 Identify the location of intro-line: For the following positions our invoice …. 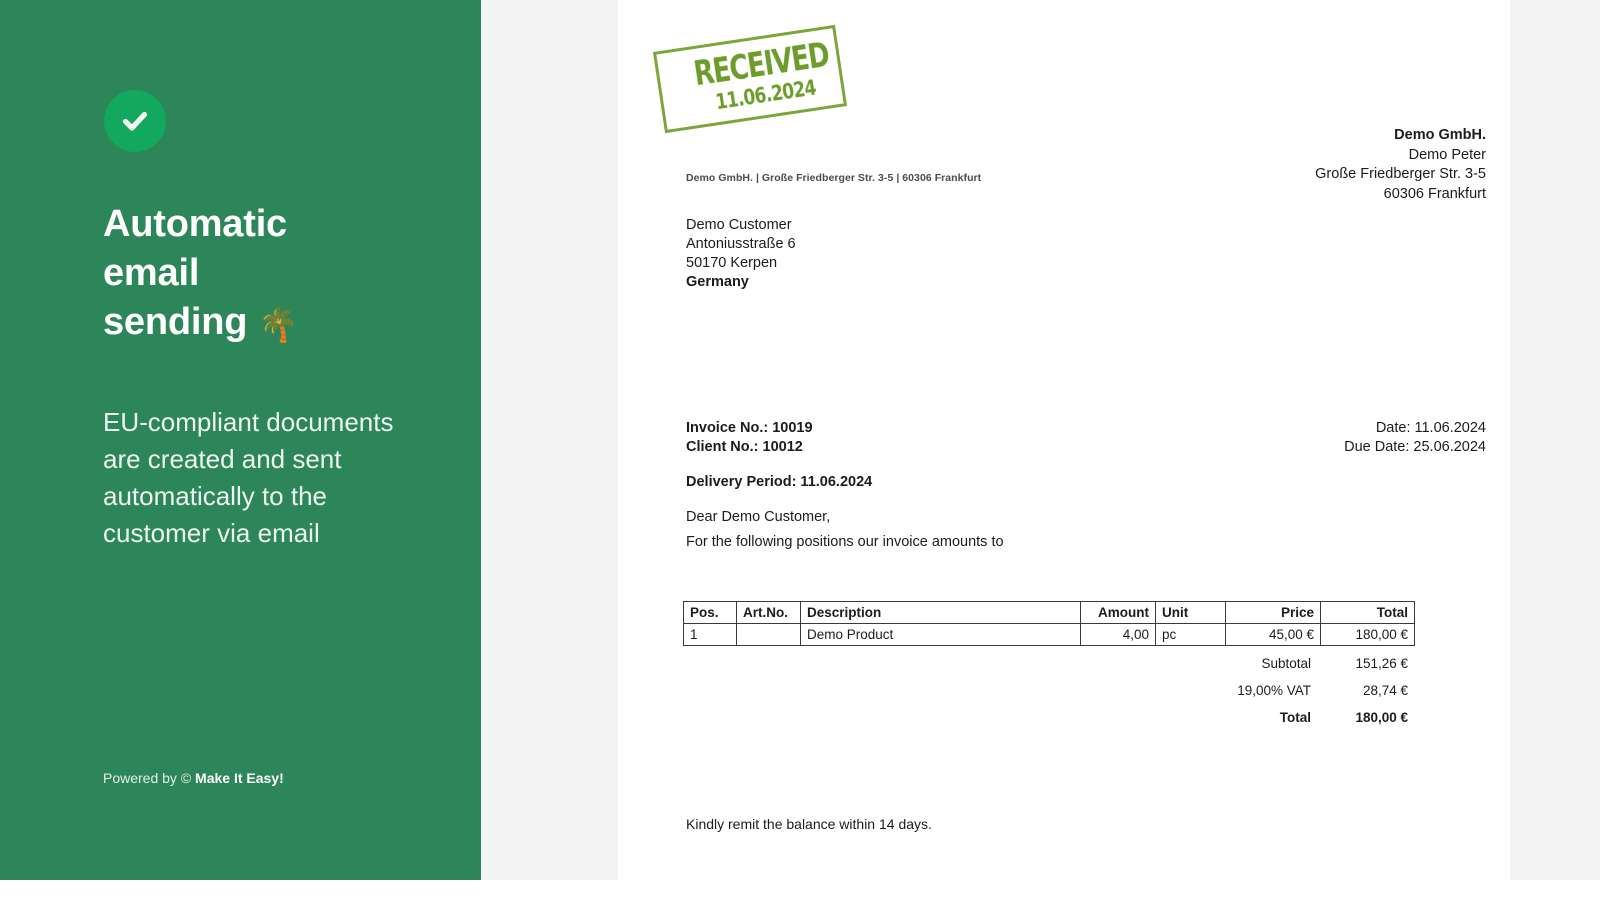
(845, 542).